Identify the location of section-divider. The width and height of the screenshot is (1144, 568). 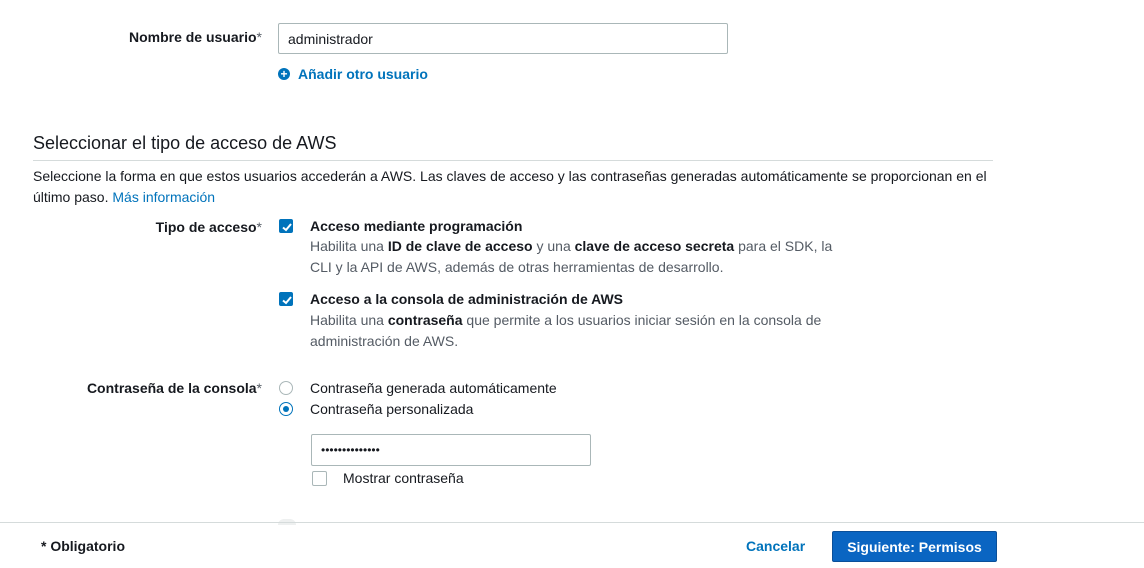
(513, 160).